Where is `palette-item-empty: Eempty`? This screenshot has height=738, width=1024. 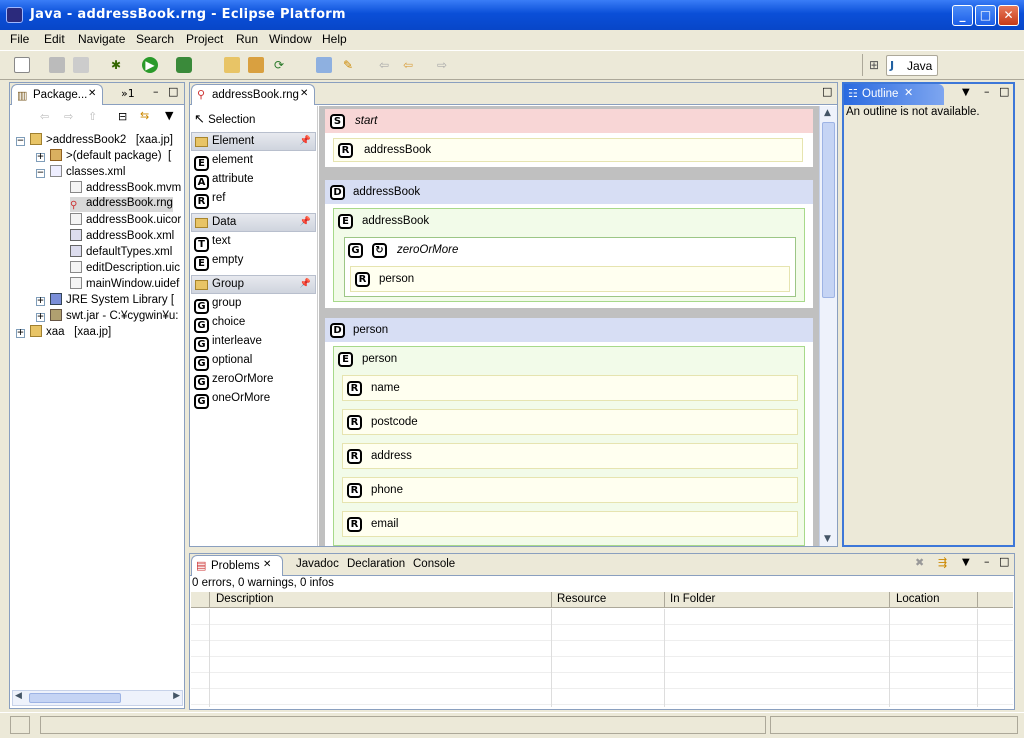 palette-item-empty: Eempty is located at coordinates (218, 262).